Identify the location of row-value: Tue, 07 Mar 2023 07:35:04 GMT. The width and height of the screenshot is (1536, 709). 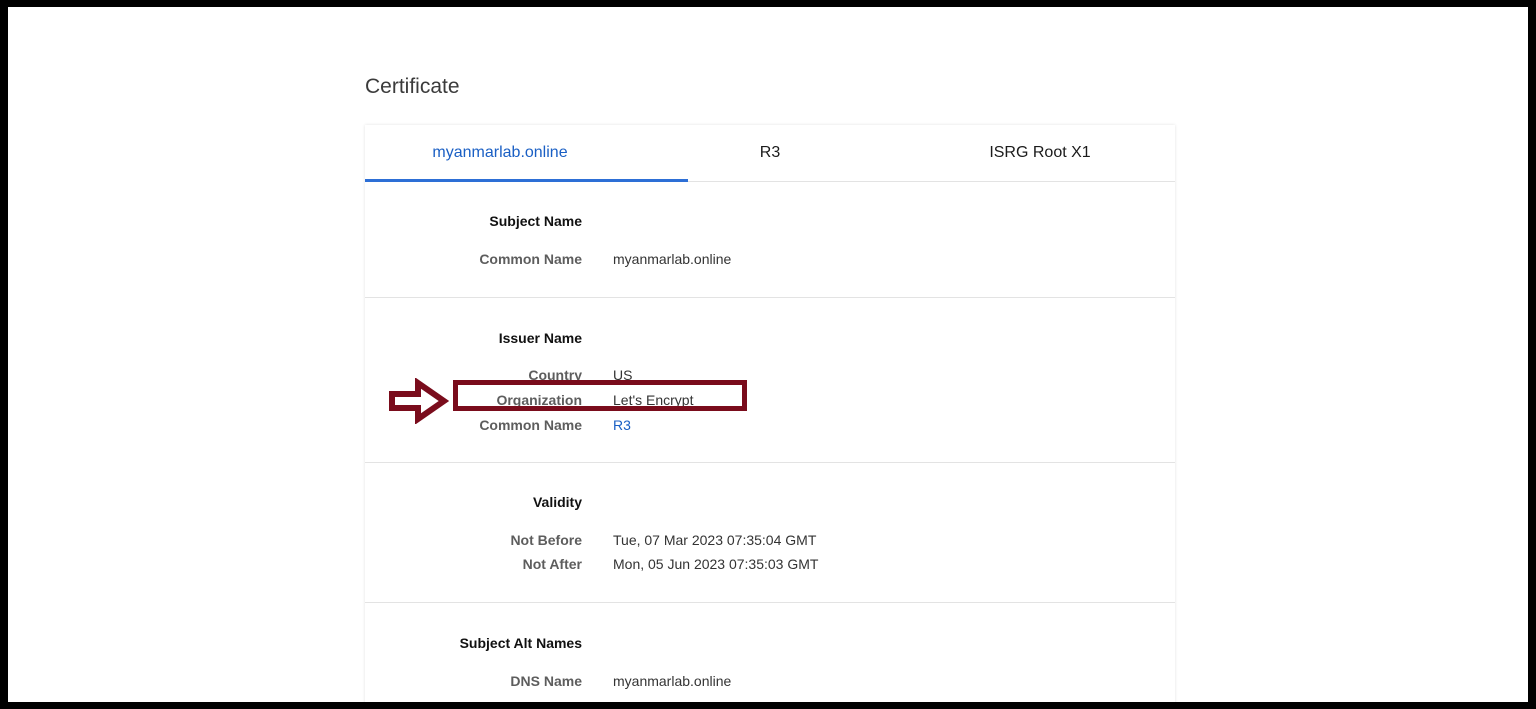
(715, 540).